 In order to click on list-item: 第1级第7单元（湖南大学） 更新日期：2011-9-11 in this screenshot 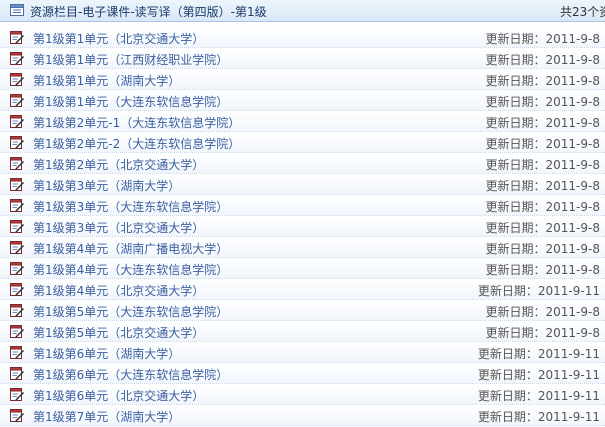, I will do `click(302, 415)`.